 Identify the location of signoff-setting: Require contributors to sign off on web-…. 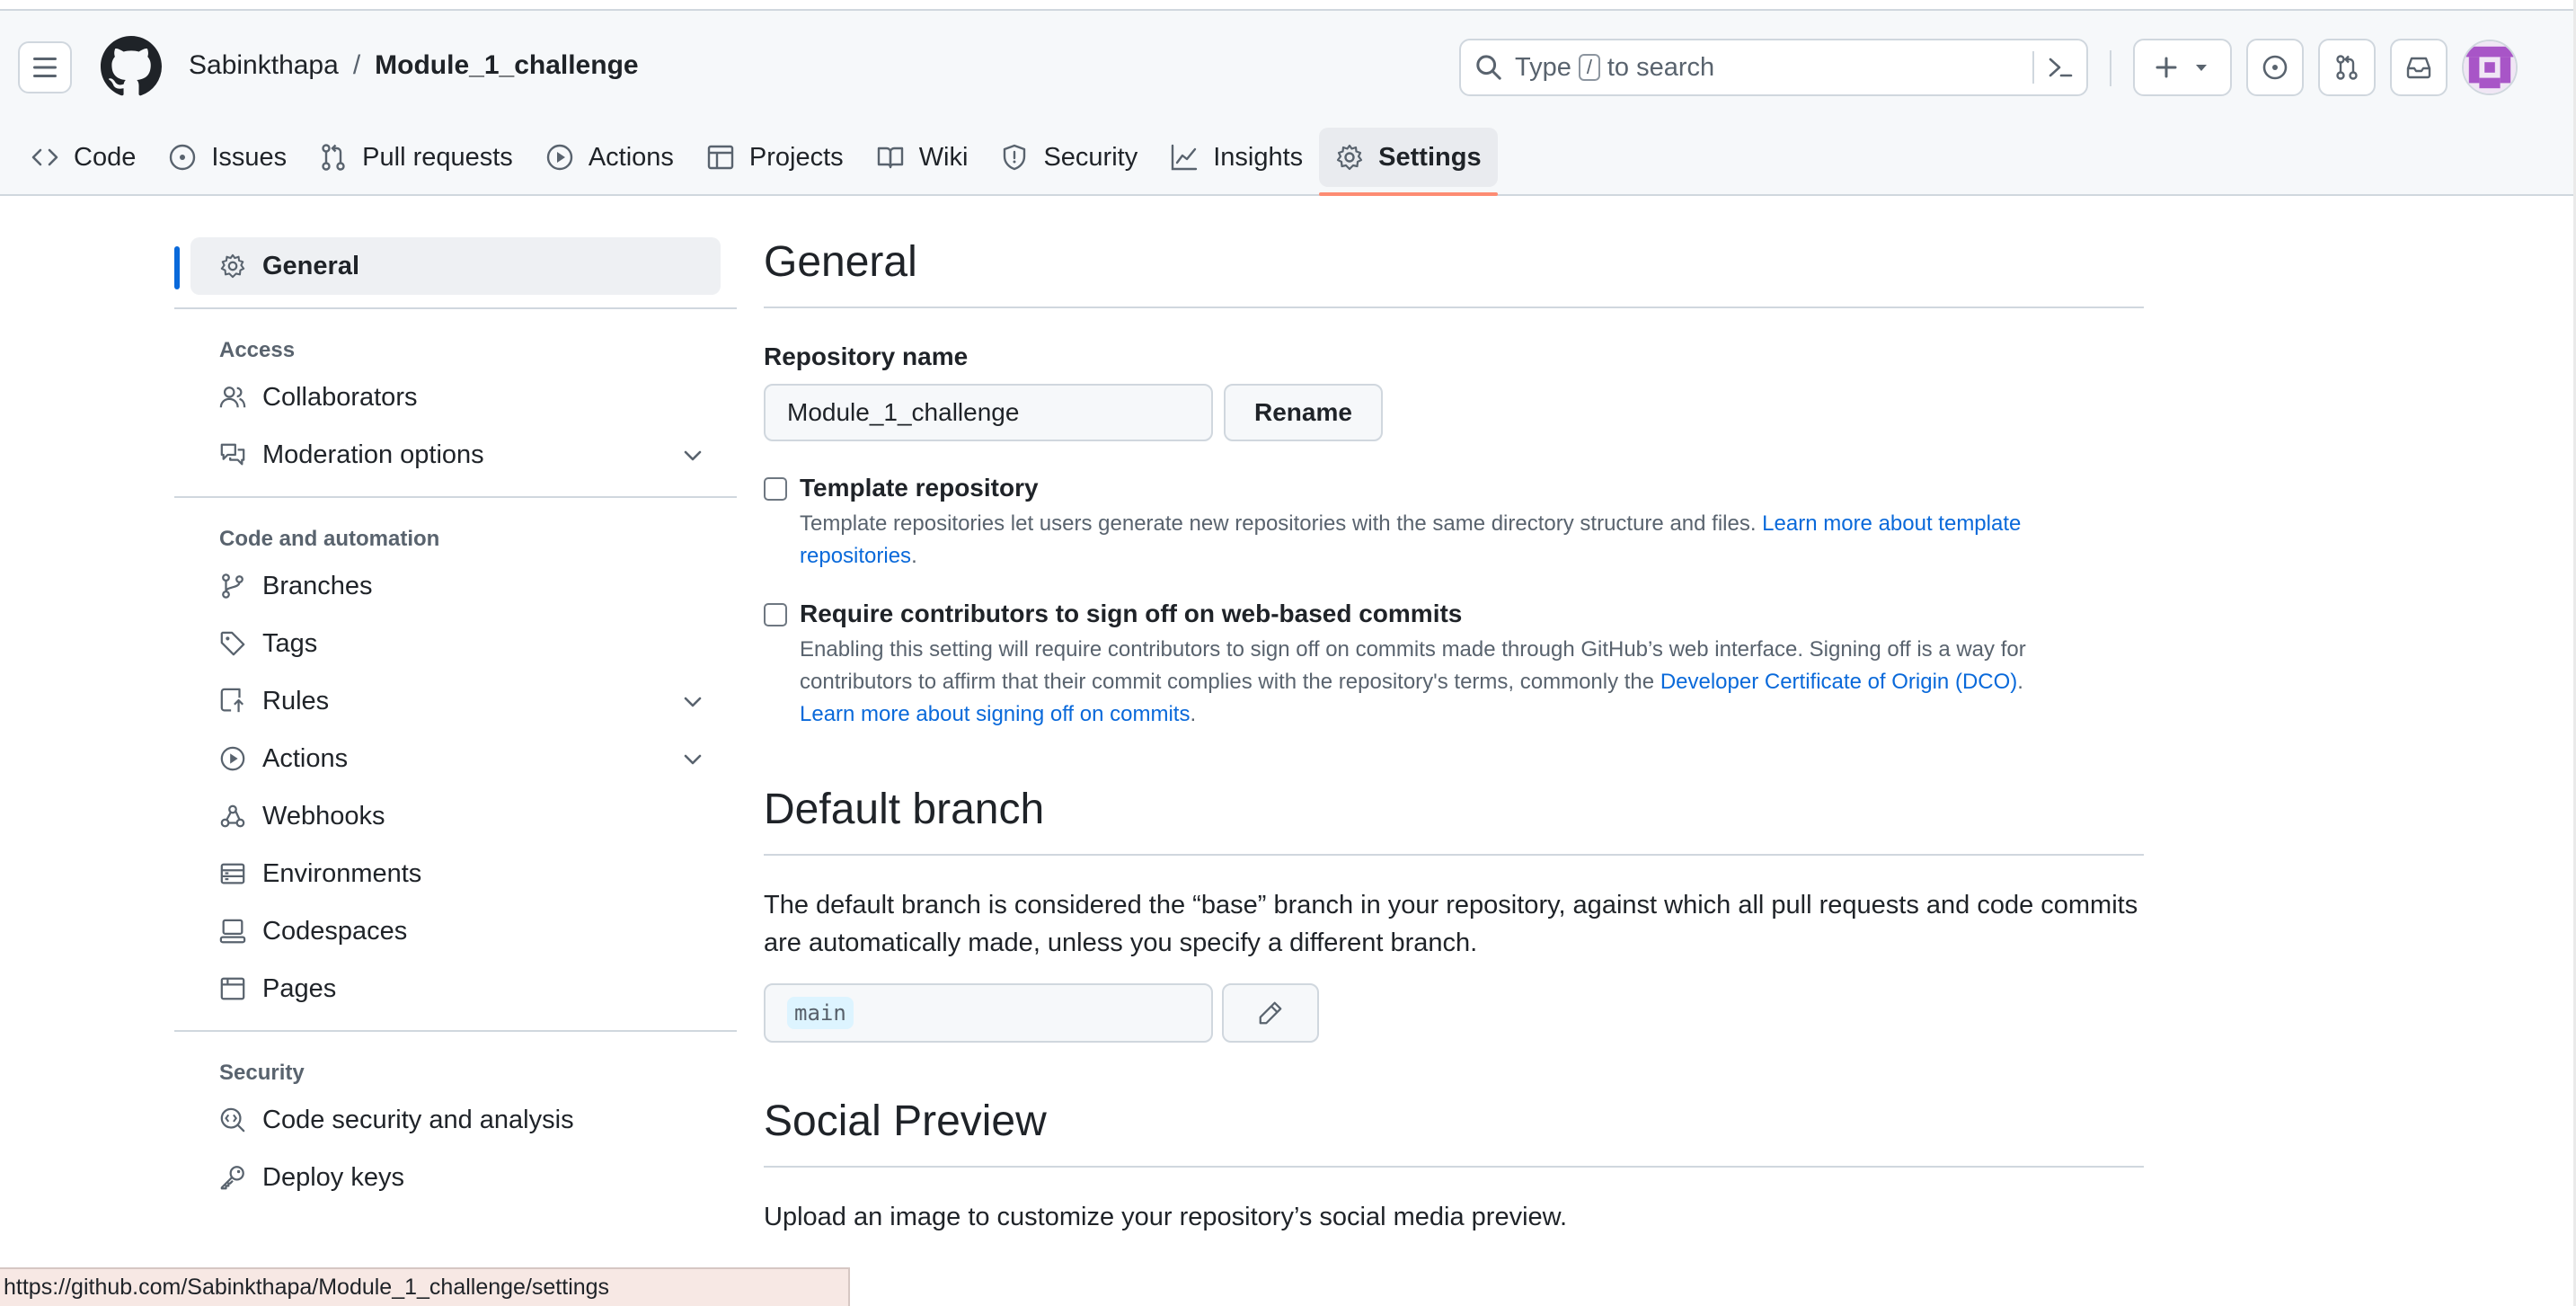
(1454, 665).